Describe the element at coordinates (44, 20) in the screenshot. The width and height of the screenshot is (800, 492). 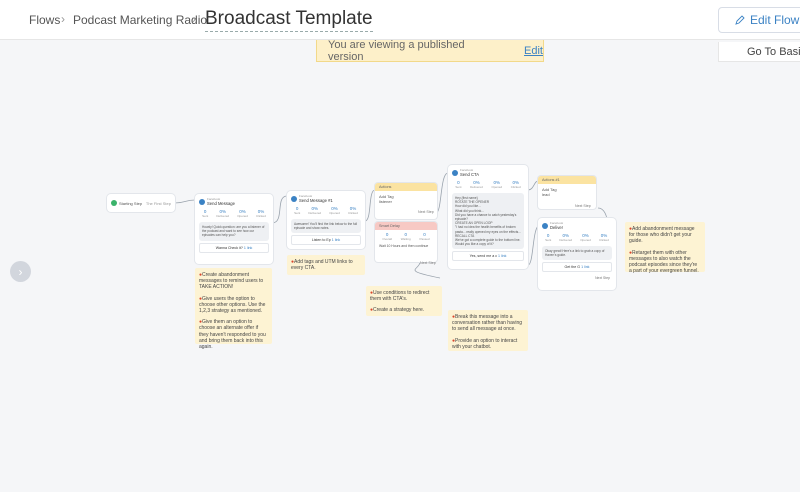
I see `breadcrumb-flows: Flows` at that location.